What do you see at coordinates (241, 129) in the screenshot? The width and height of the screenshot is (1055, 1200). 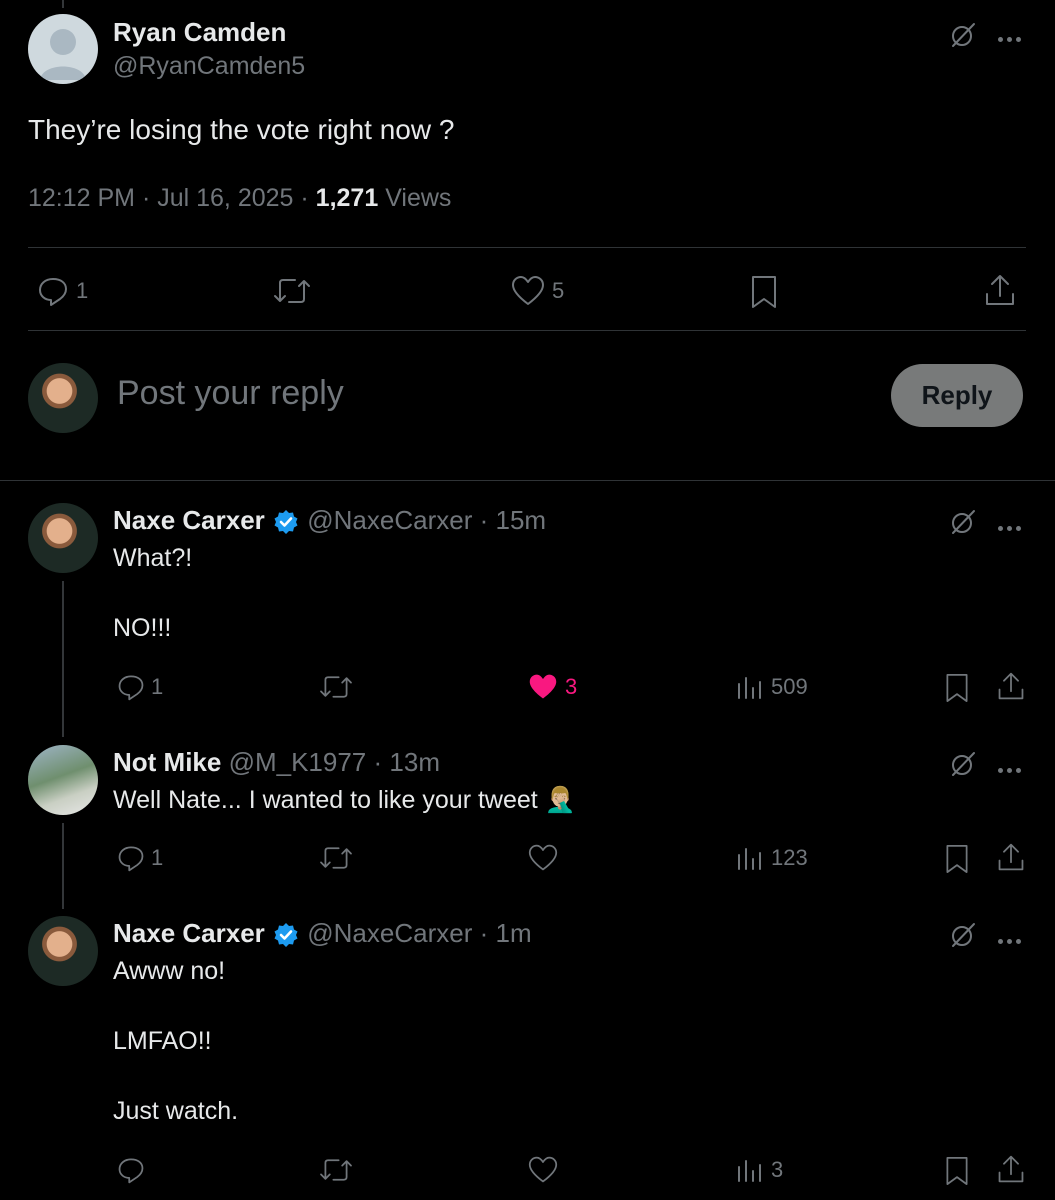 I see `post-text: They’re losing the vote right now ?` at bounding box center [241, 129].